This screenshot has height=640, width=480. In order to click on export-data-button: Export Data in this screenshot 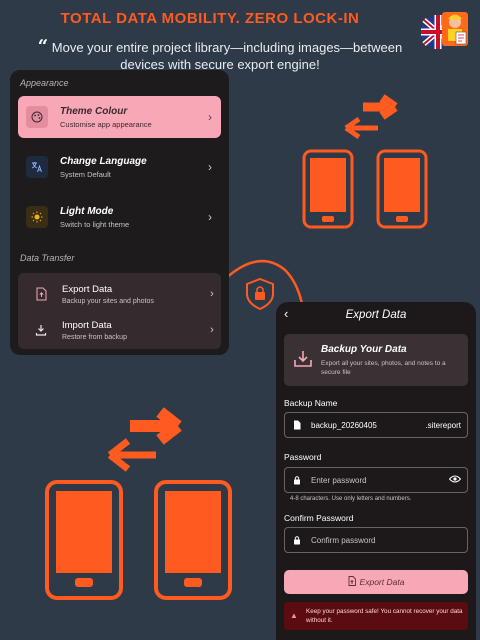, I will do `click(376, 582)`.